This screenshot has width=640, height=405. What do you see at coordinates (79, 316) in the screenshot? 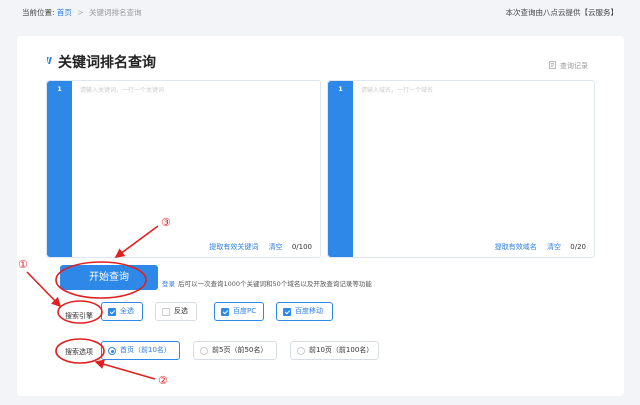
I see `search-engine-label: 搜索引擎` at bounding box center [79, 316].